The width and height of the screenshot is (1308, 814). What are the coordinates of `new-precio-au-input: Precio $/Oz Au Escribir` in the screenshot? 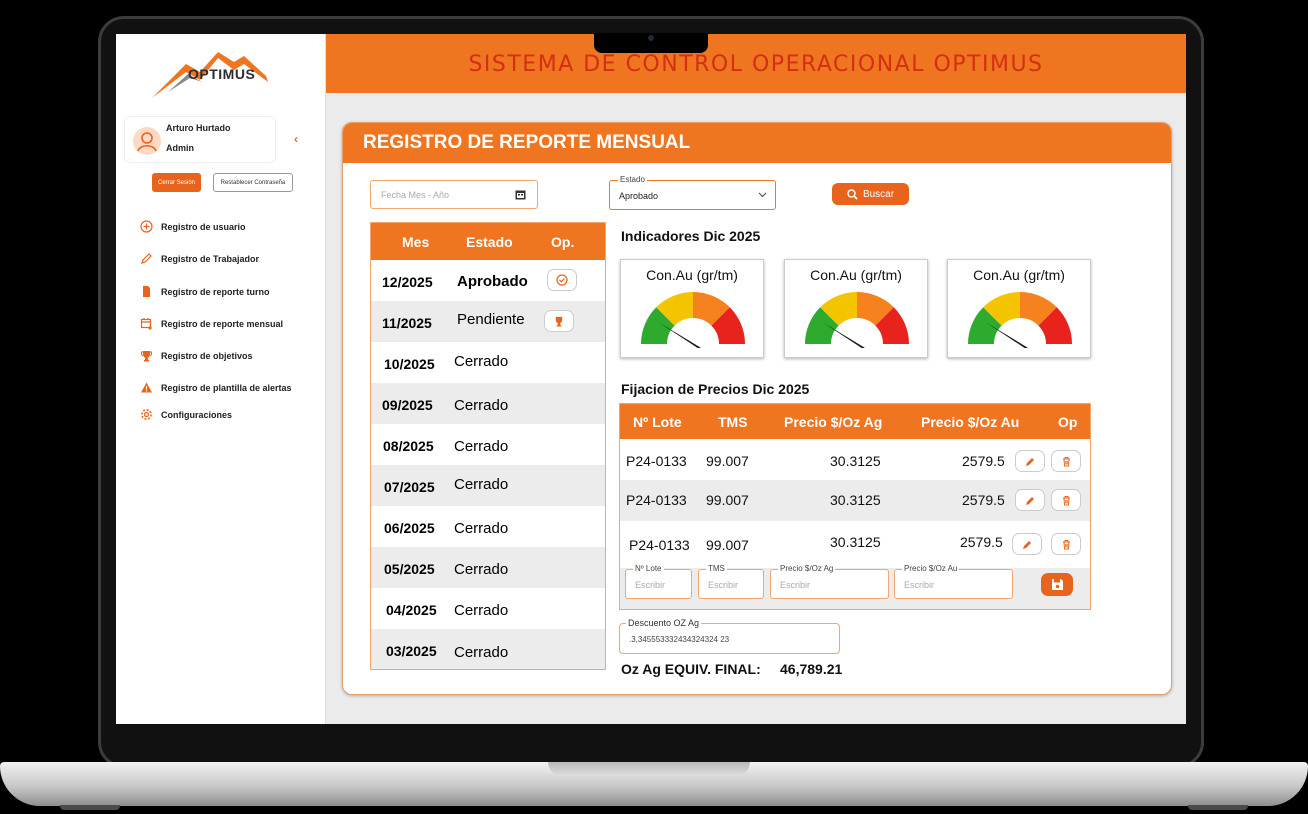 It's located at (953, 581).